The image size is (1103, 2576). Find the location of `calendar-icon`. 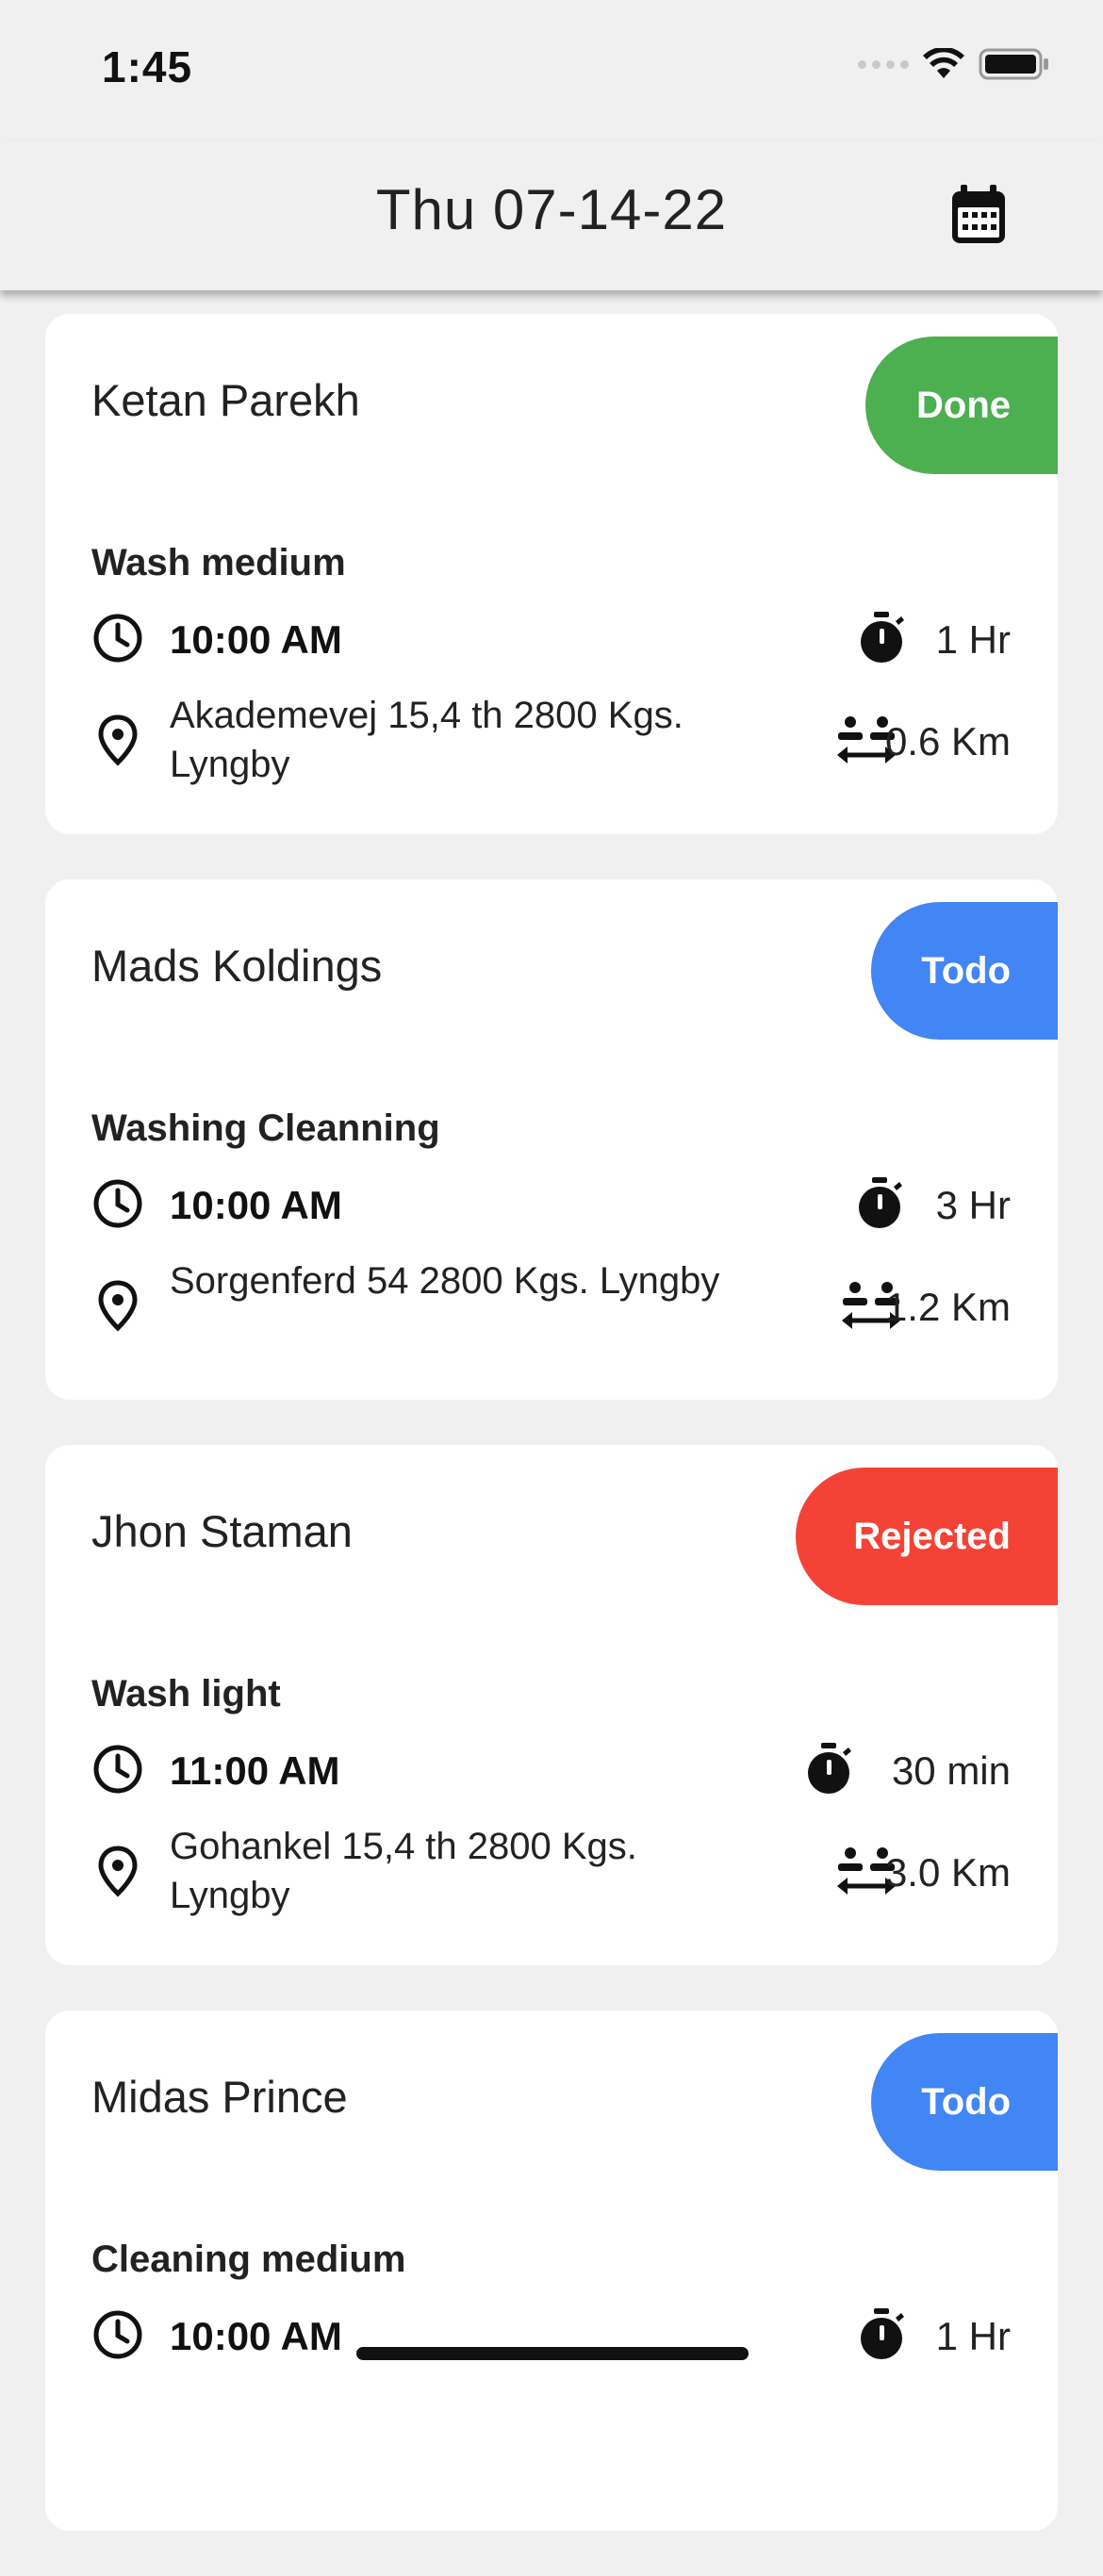

calendar-icon is located at coordinates (979, 214).